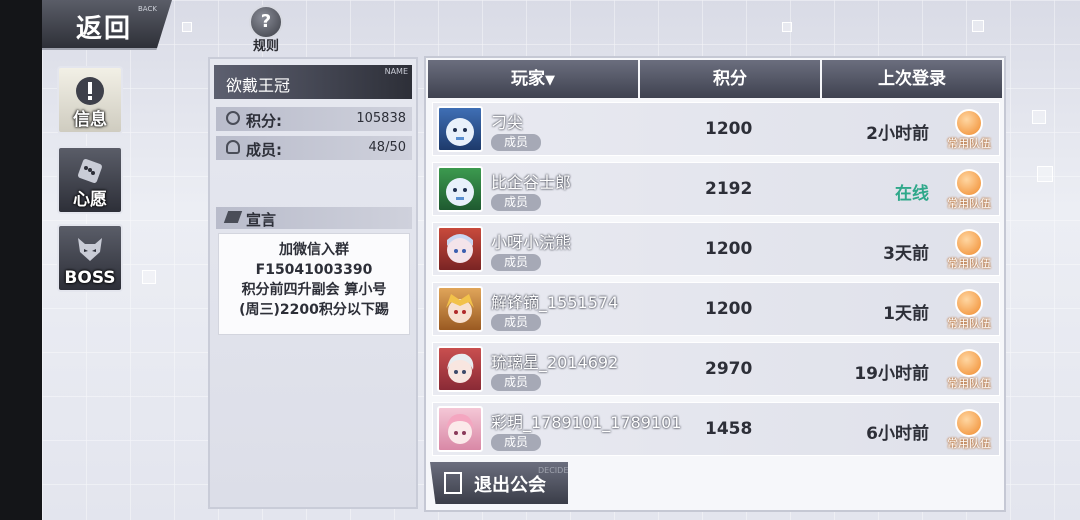 This screenshot has width=1080, height=520. I want to click on guild-score-value: 105838, so click(381, 118).